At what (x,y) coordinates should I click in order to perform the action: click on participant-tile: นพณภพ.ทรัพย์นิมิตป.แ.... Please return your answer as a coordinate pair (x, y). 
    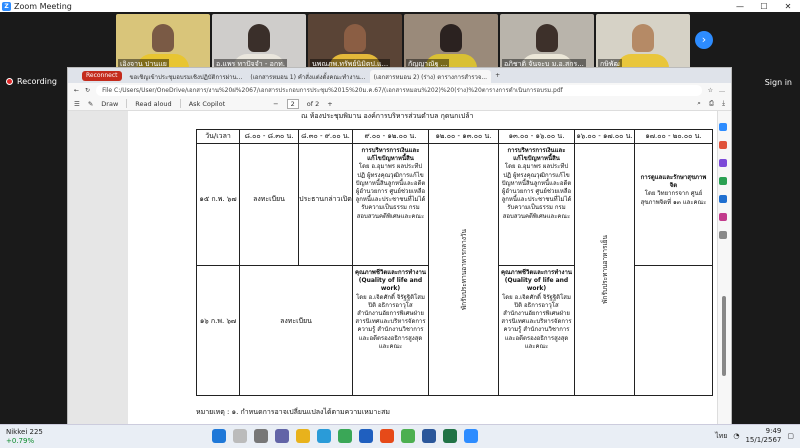
    Looking at the image, I should click on (355, 43).